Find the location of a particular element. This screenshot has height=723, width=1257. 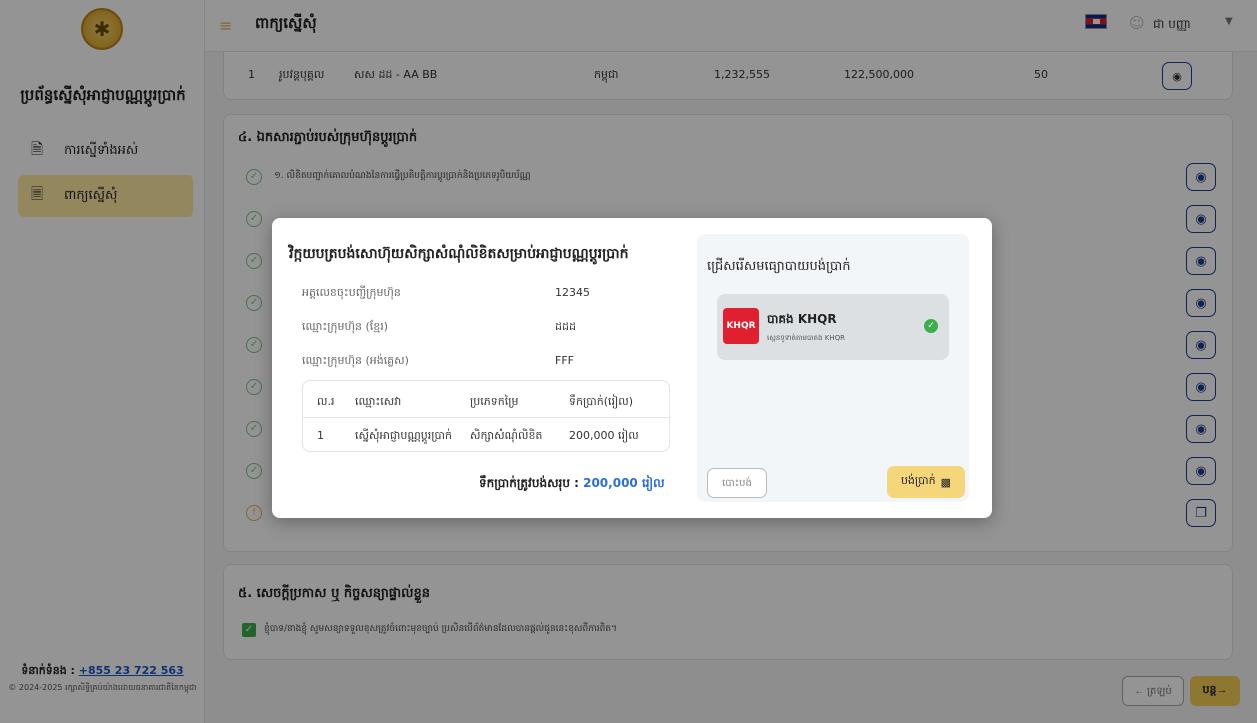

table-header: ទឹកប្រាក់(រៀល) is located at coordinates (601, 401).